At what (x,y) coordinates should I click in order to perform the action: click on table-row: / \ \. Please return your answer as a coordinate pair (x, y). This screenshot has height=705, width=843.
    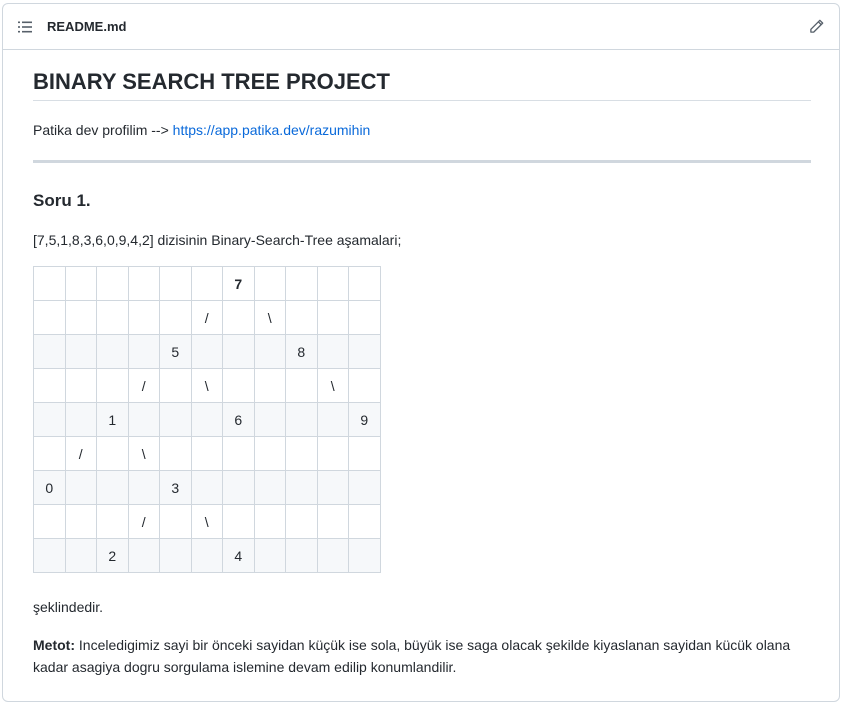
    Looking at the image, I should click on (207, 385).